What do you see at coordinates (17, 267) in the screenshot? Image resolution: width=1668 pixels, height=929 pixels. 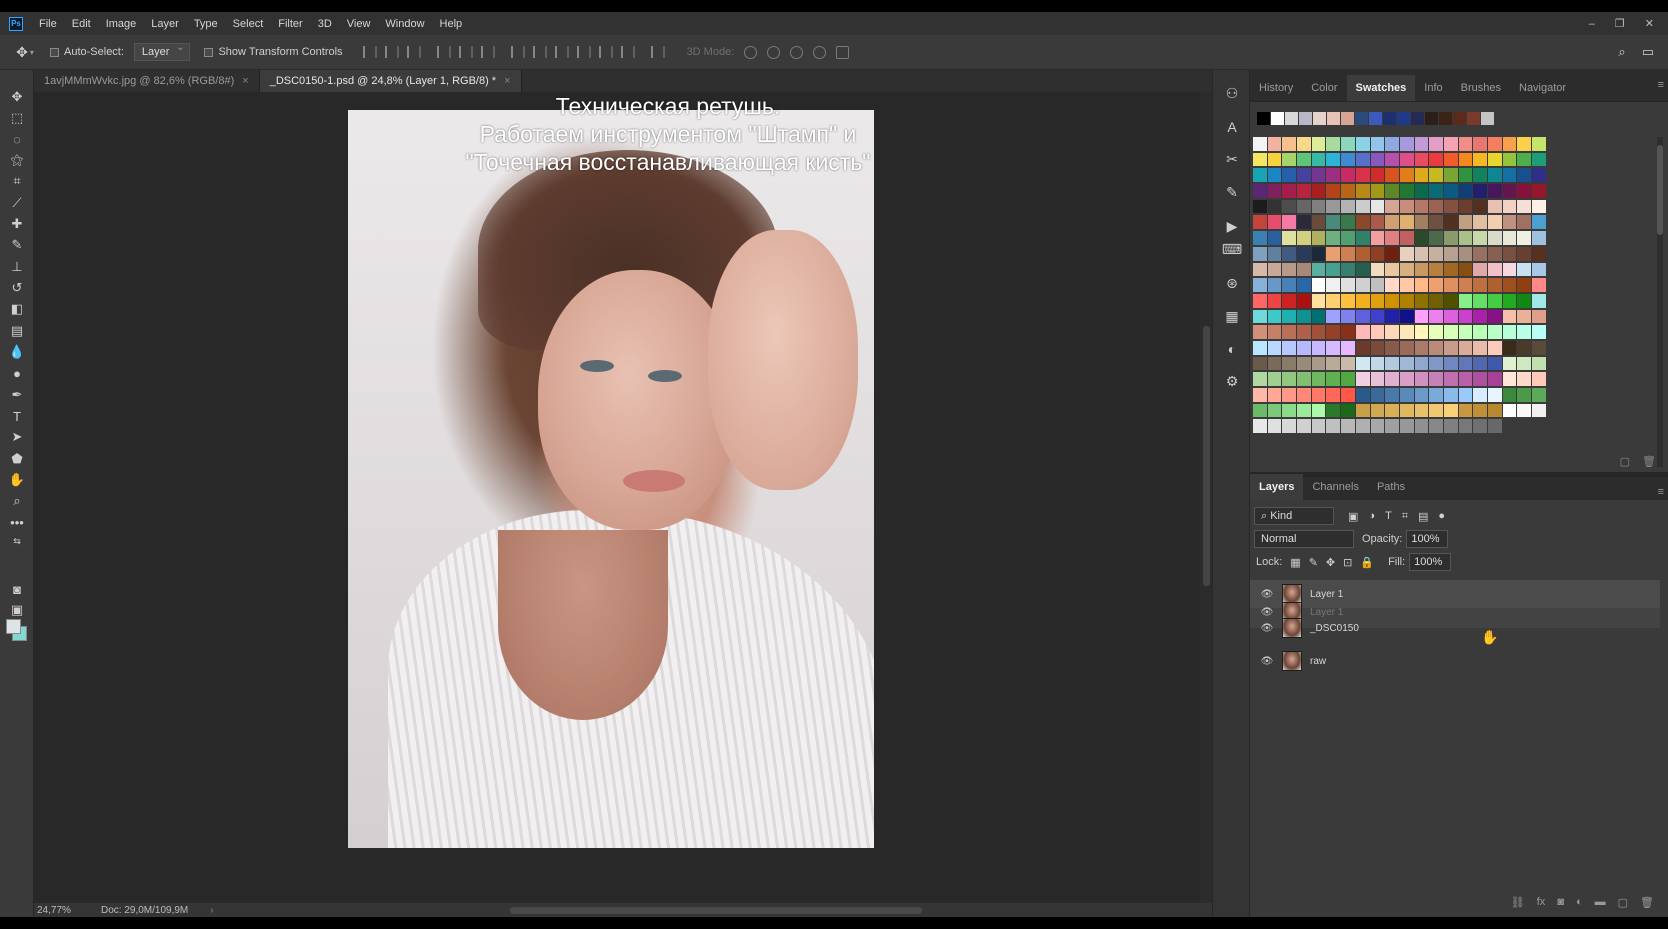 I see `clone-stamp-tool-icon: ⊥` at bounding box center [17, 267].